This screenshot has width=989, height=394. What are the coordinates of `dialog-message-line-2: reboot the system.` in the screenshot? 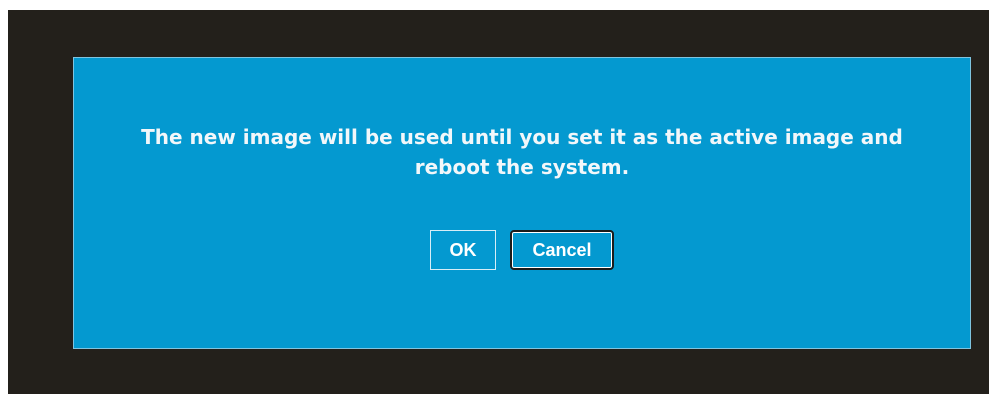 It's located at (522, 167).